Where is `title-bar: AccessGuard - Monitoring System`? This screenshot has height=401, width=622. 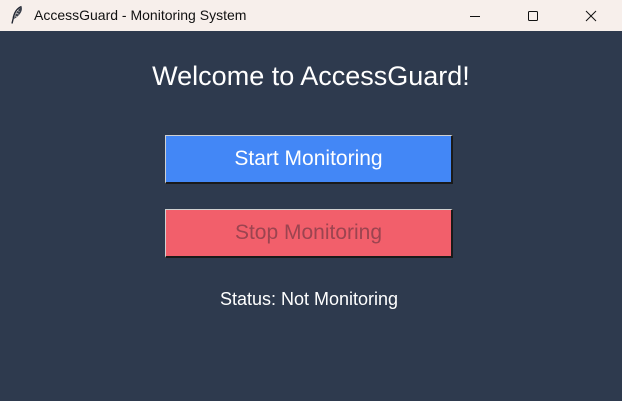
title-bar: AccessGuard - Monitoring System is located at coordinates (311, 15).